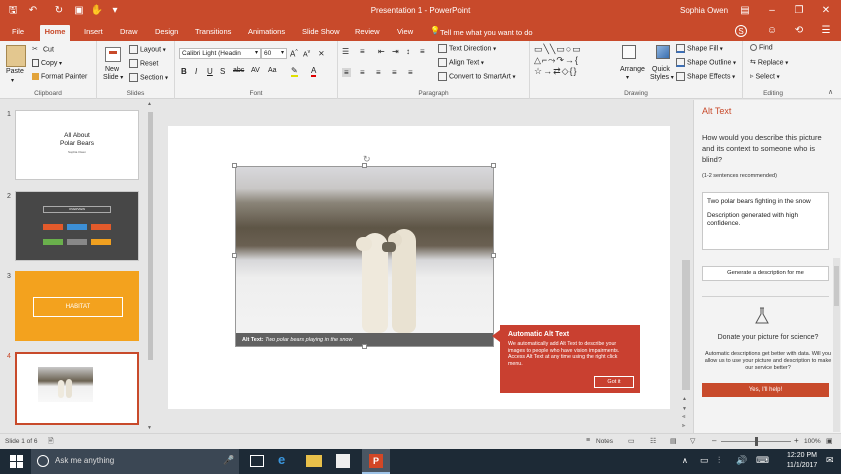  I want to click on font-name-dropdown-icon: ▾, so click(256, 52).